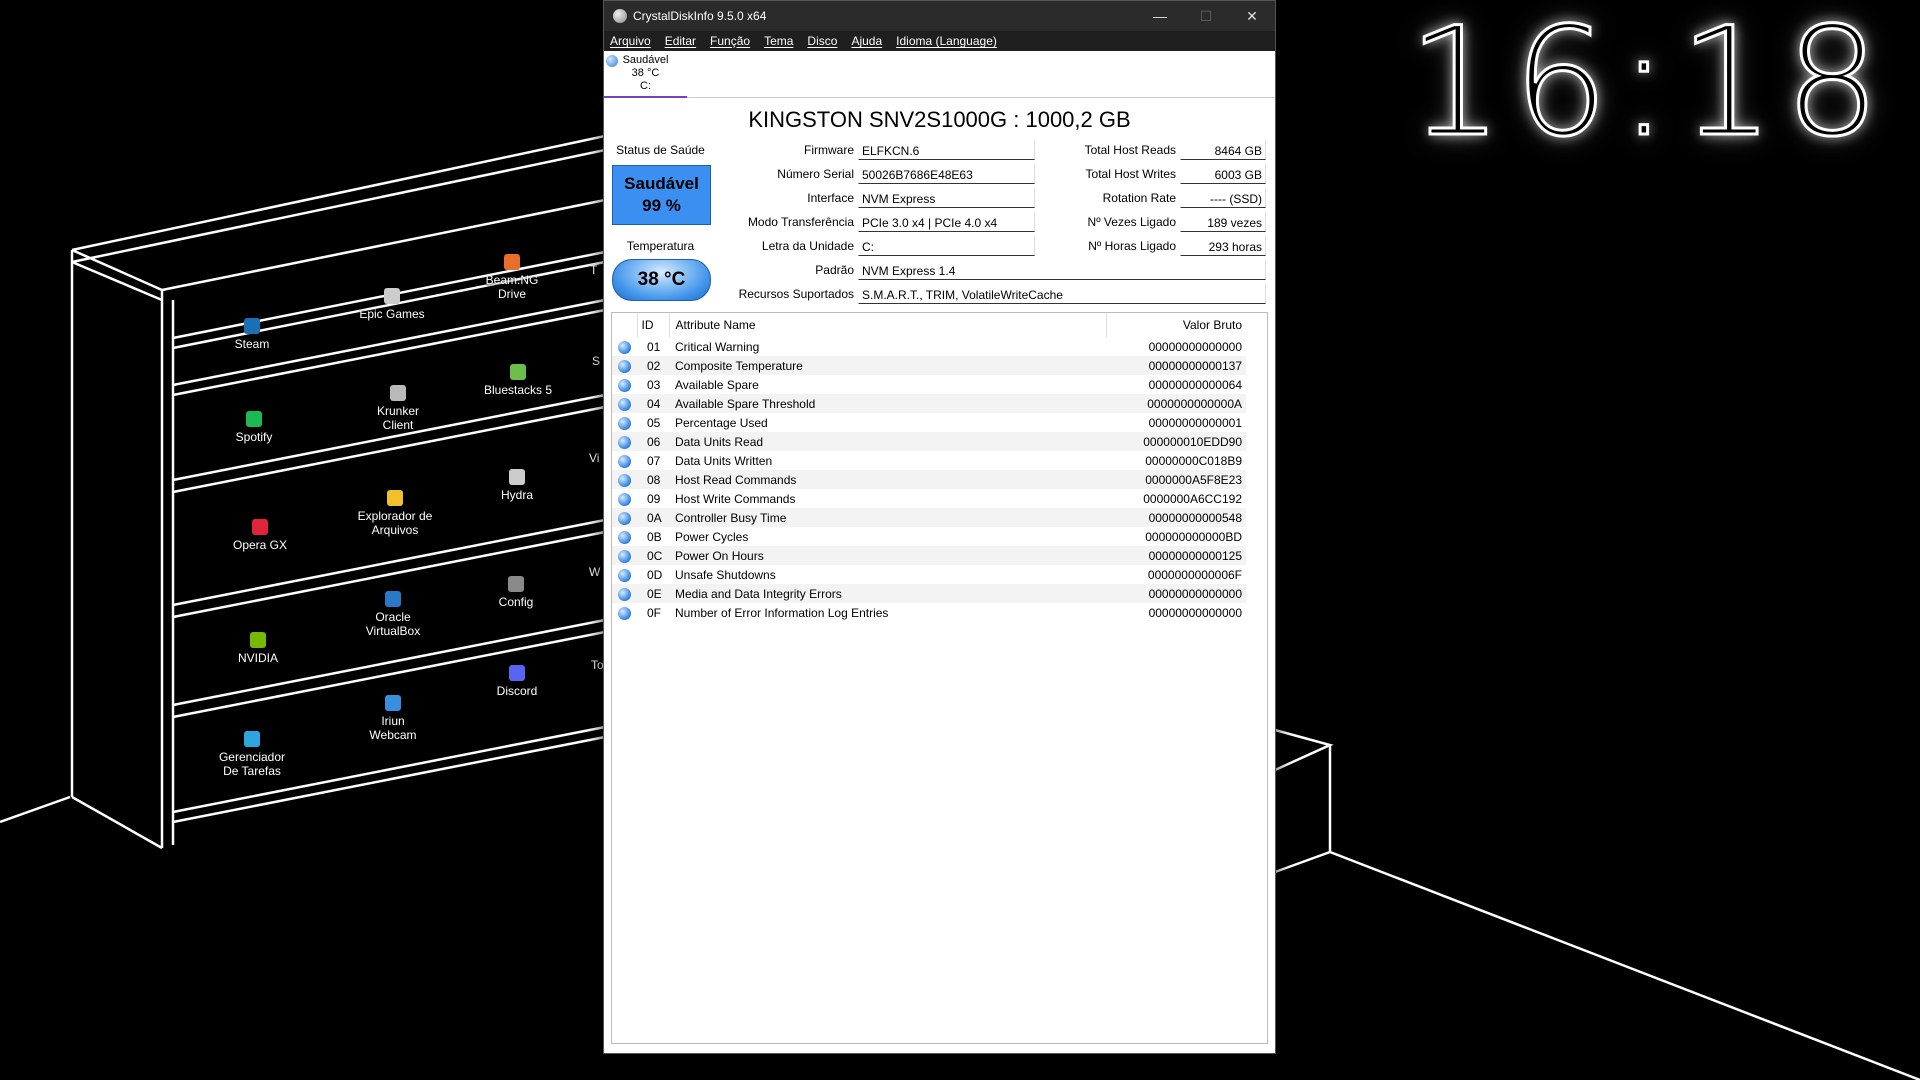 This screenshot has height=1080, width=1920. What do you see at coordinates (830, 198) in the screenshot?
I see `interface-label: Interface` at bounding box center [830, 198].